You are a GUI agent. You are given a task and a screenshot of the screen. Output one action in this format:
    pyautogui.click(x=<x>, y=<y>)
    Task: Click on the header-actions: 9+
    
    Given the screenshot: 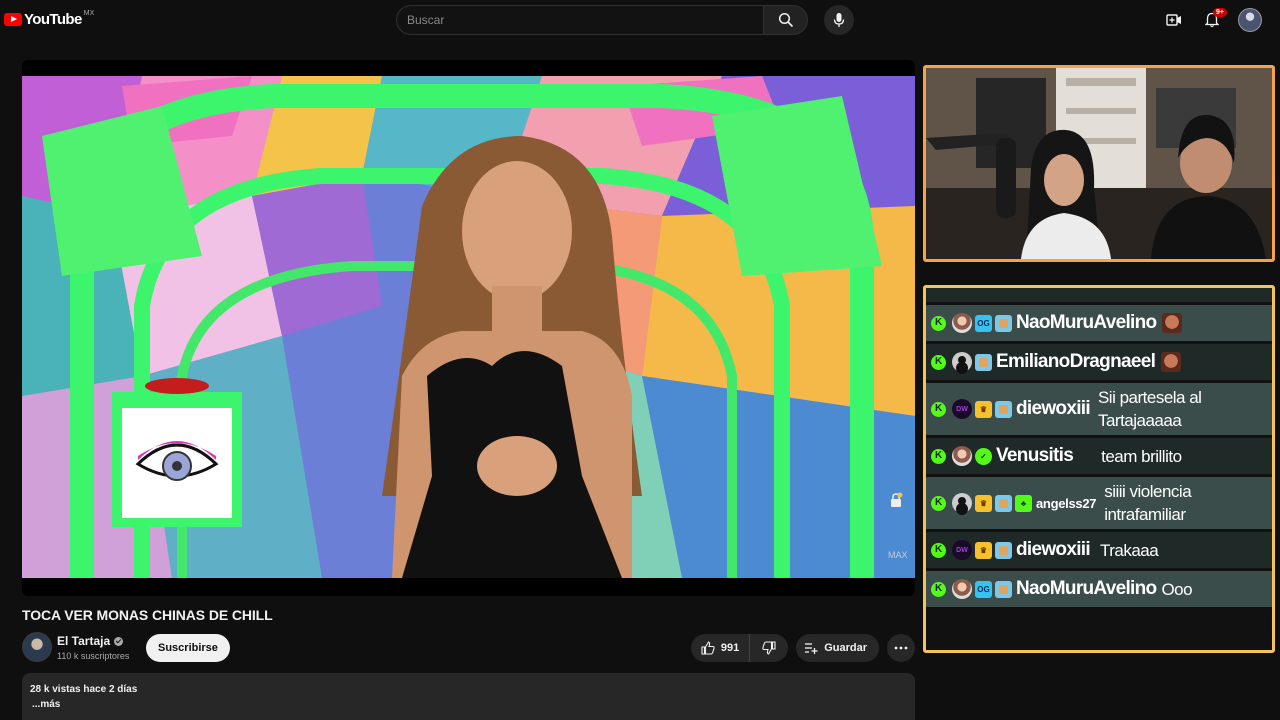 What is the action you would take?
    pyautogui.click(x=1212, y=20)
    